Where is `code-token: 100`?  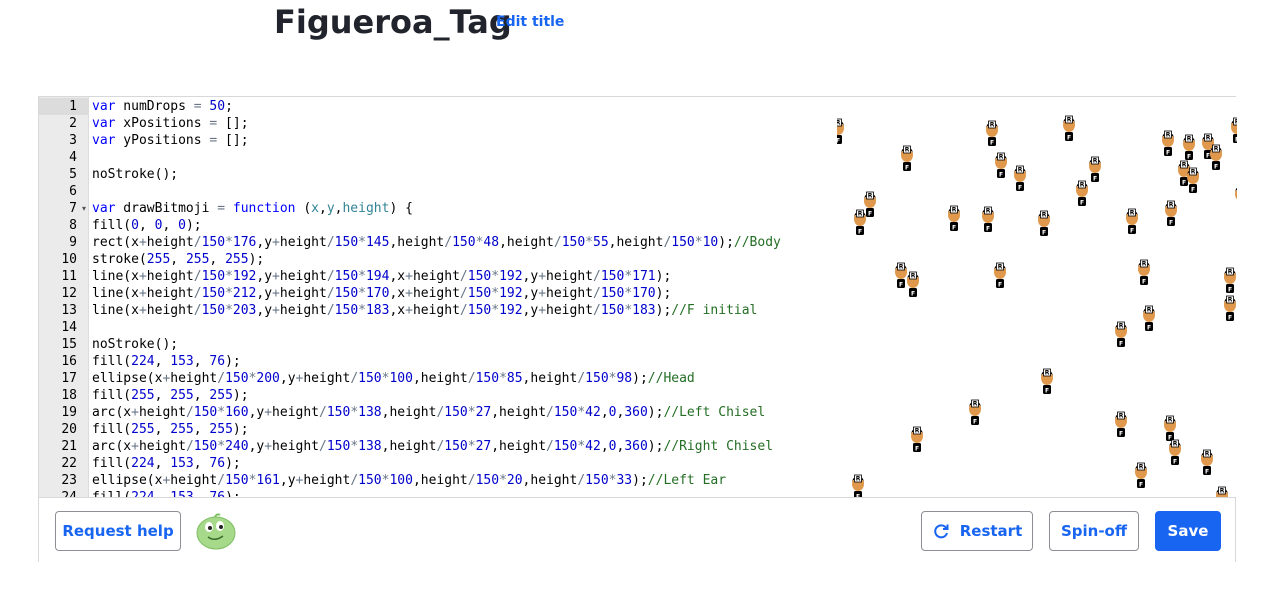 code-token: 100 is located at coordinates (401, 480).